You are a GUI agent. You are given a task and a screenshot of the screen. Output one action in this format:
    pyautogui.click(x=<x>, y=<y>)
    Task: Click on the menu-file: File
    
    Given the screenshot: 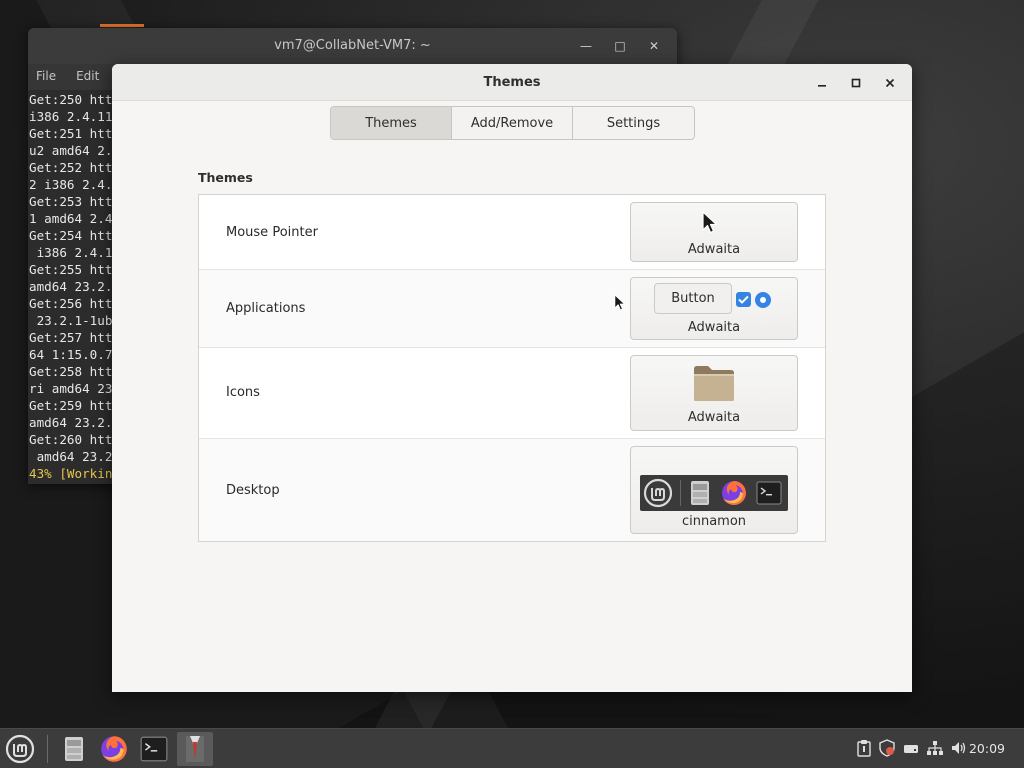 What is the action you would take?
    pyautogui.click(x=46, y=77)
    